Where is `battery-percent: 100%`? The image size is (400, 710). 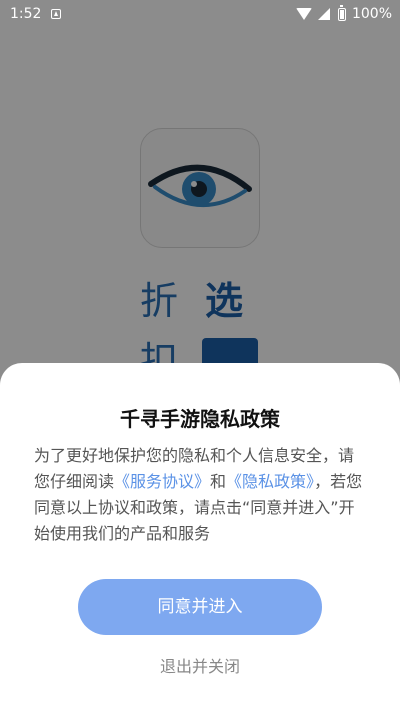
battery-percent: 100% is located at coordinates (371, 14).